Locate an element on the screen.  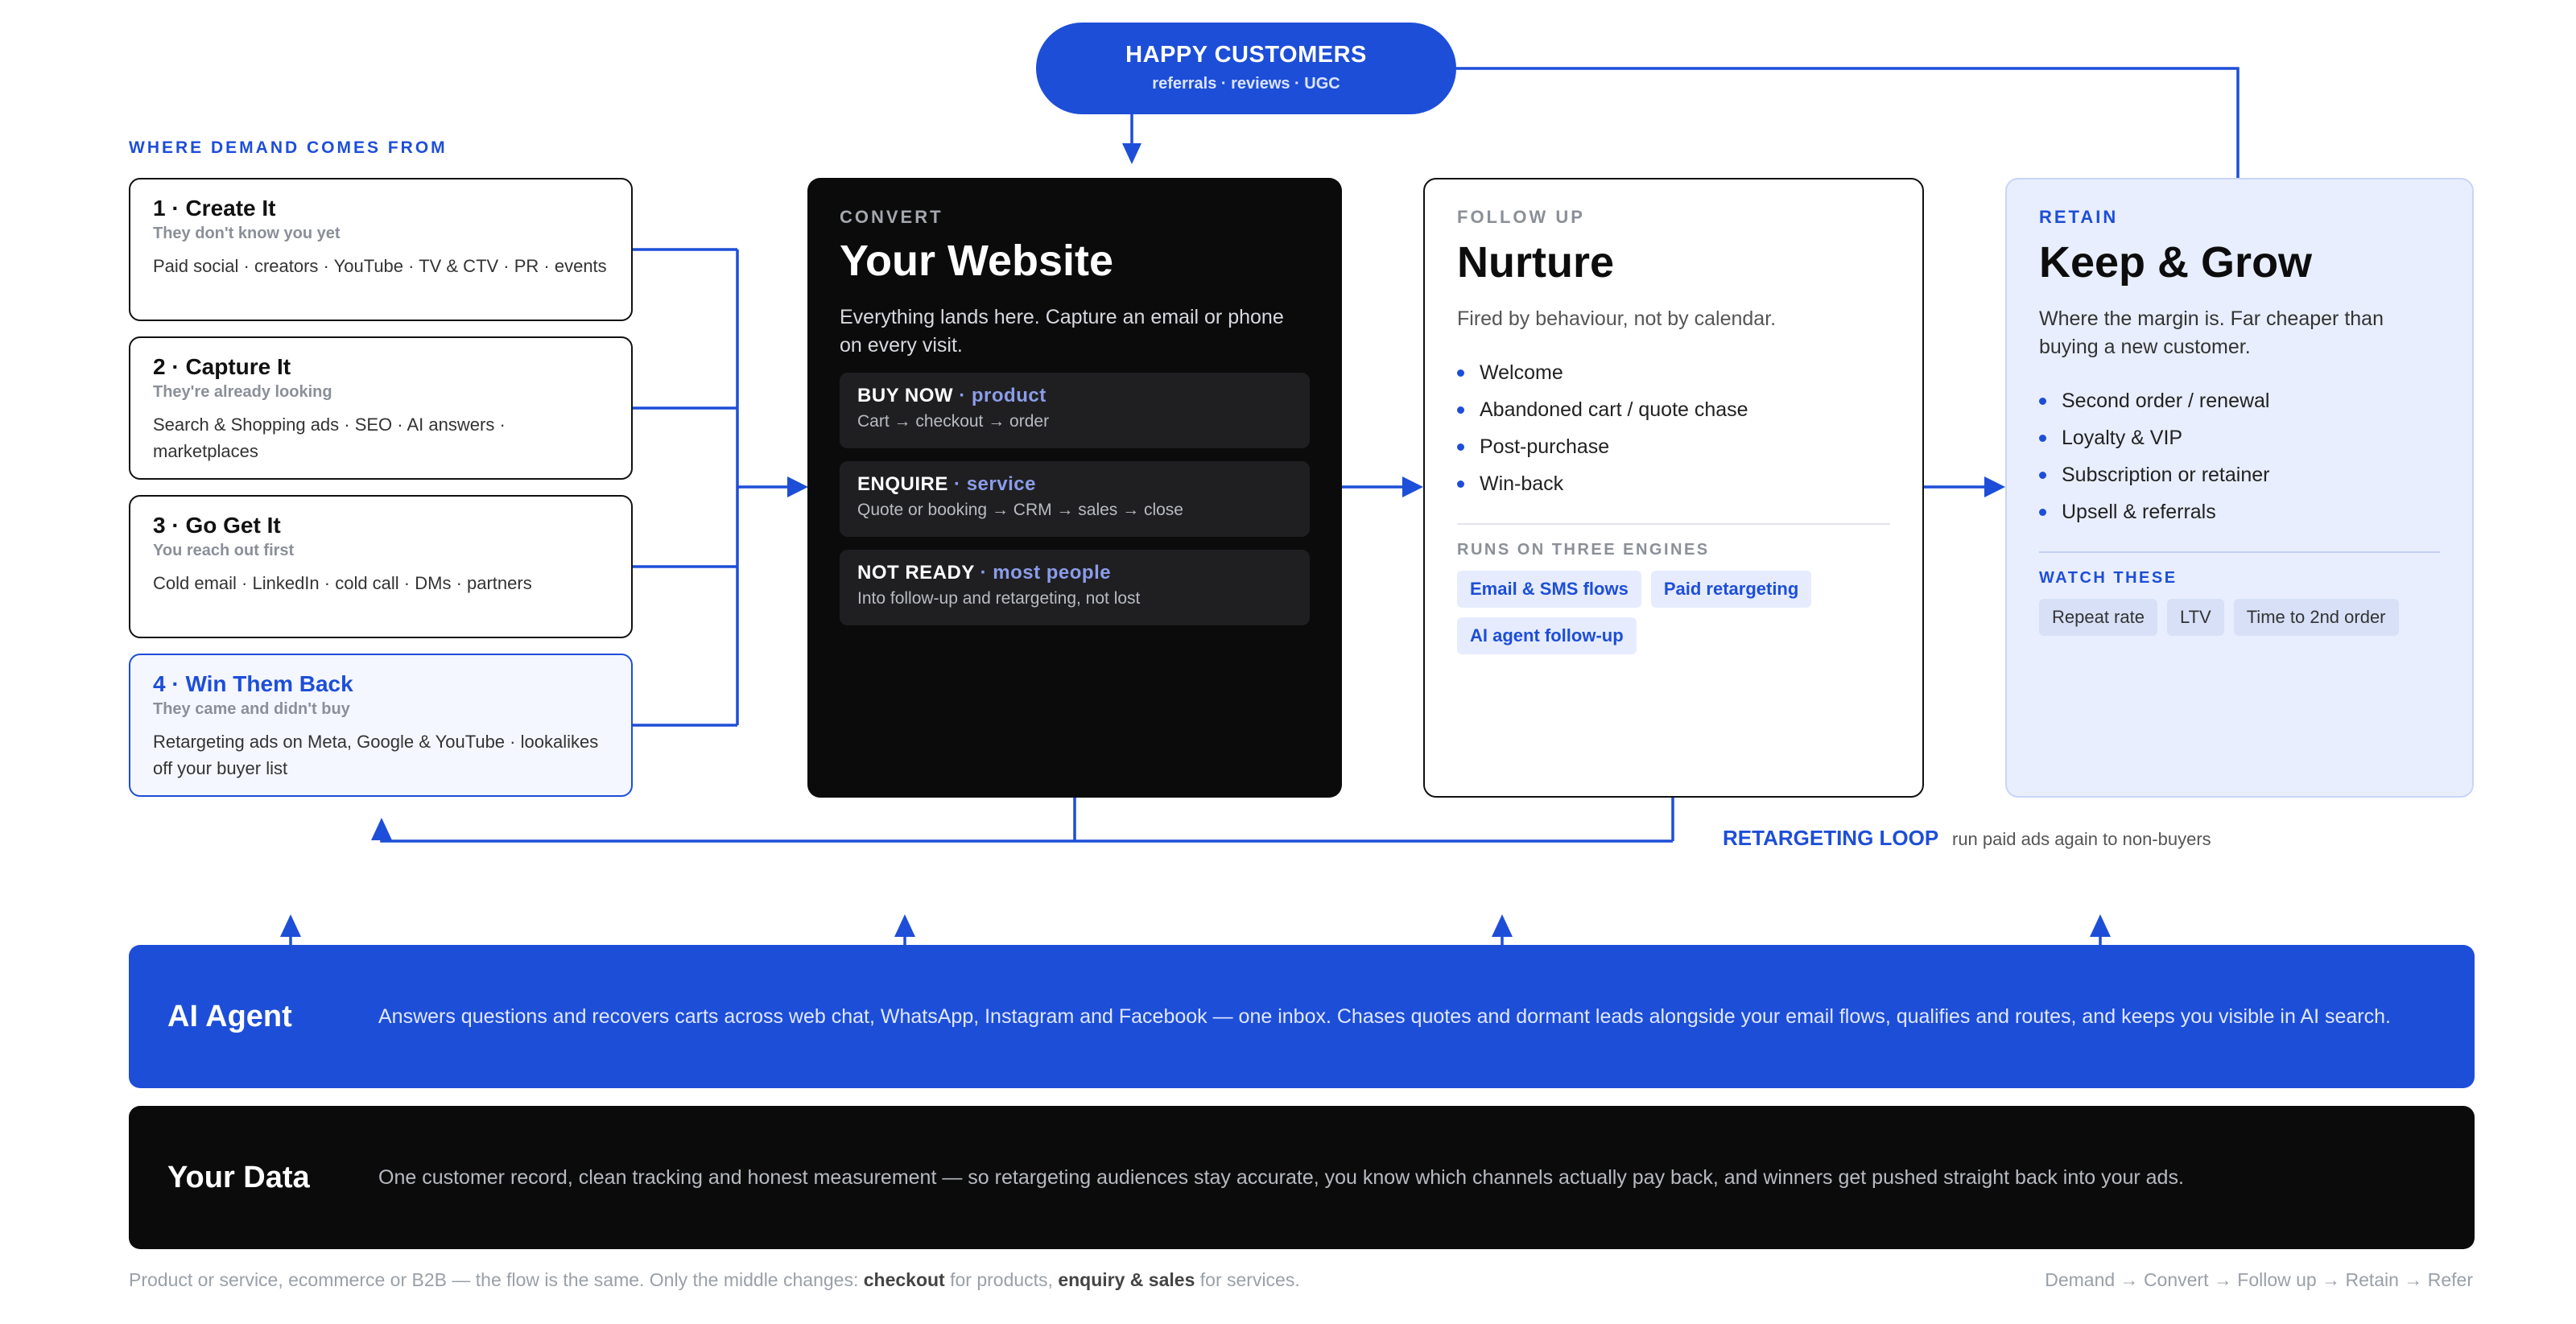
demand-card-title: 3 · Go Get It is located at coordinates (217, 525).